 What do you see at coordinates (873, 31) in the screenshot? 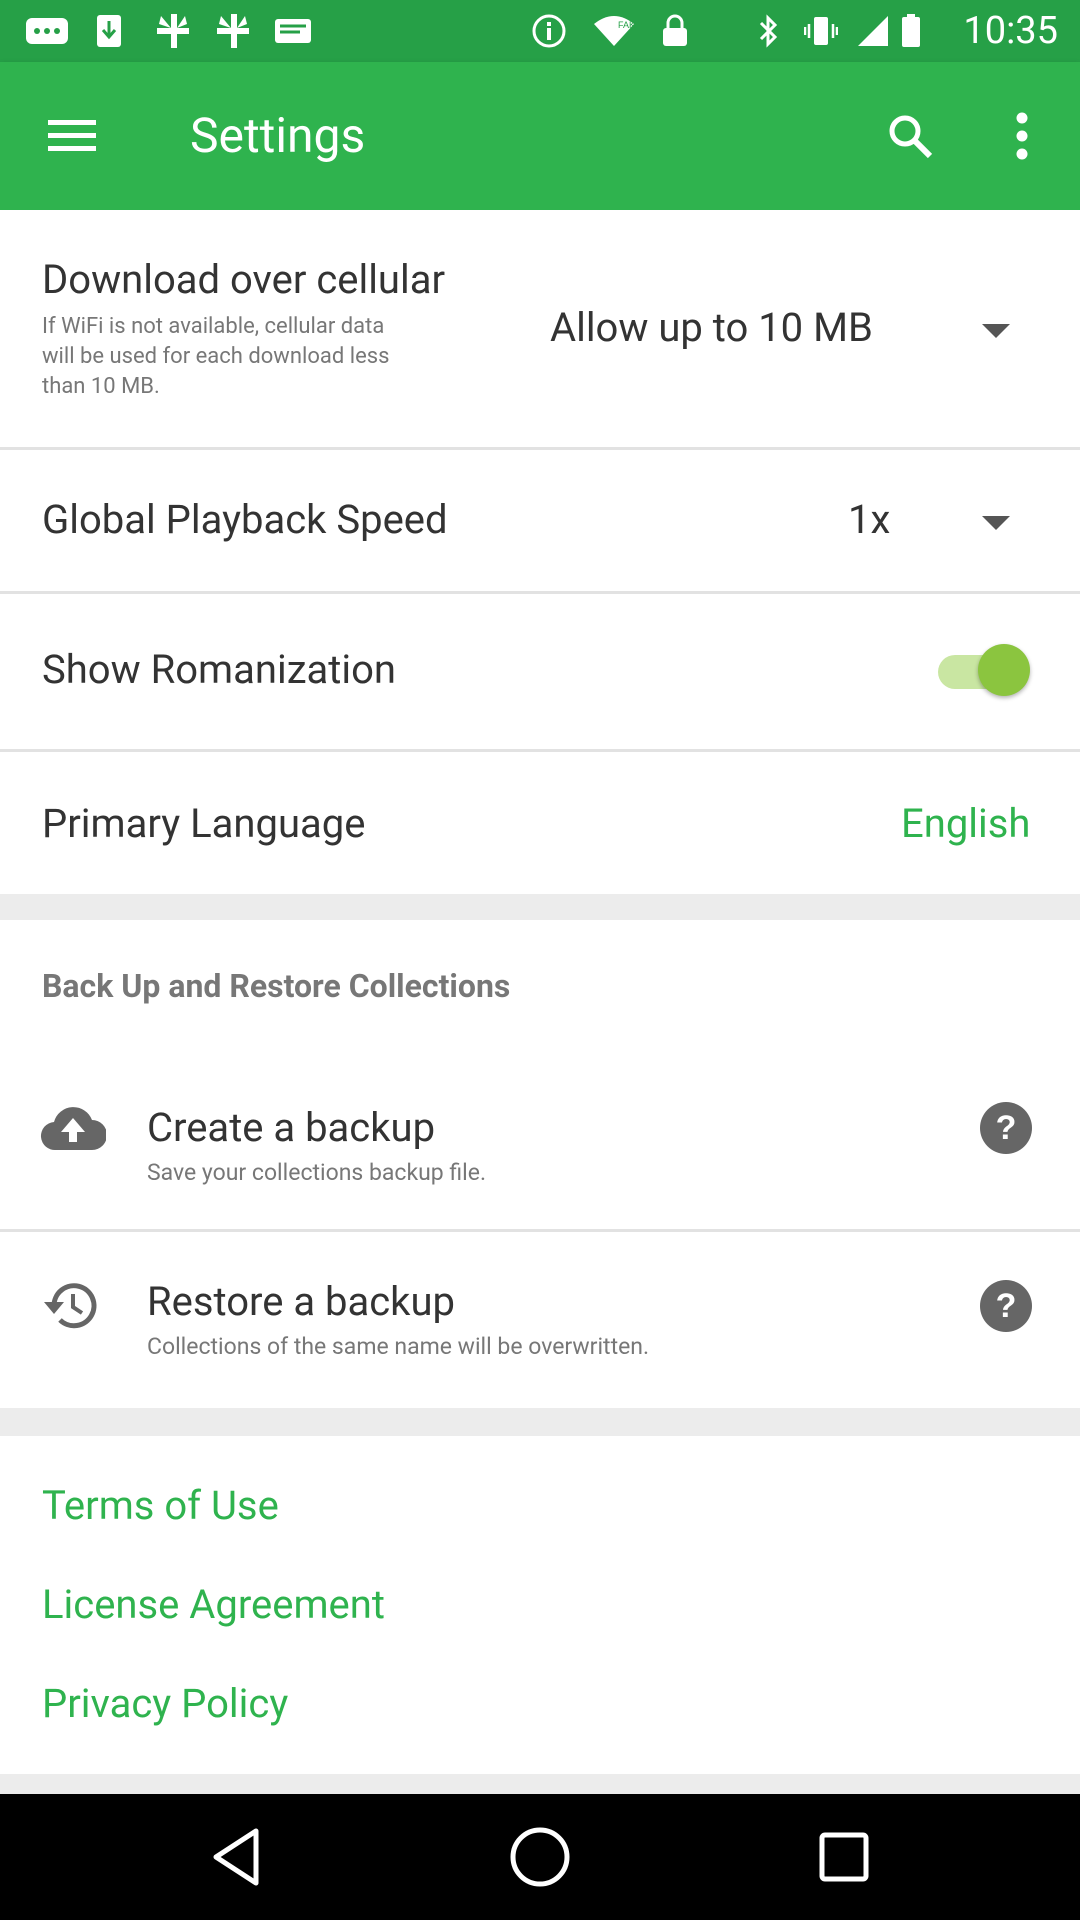
I see `signal-icon` at bounding box center [873, 31].